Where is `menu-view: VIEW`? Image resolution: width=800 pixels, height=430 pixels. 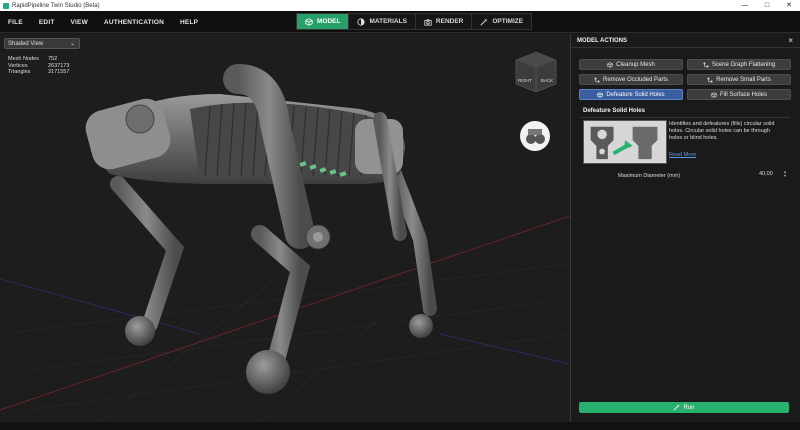
menu-view: VIEW is located at coordinates (79, 22).